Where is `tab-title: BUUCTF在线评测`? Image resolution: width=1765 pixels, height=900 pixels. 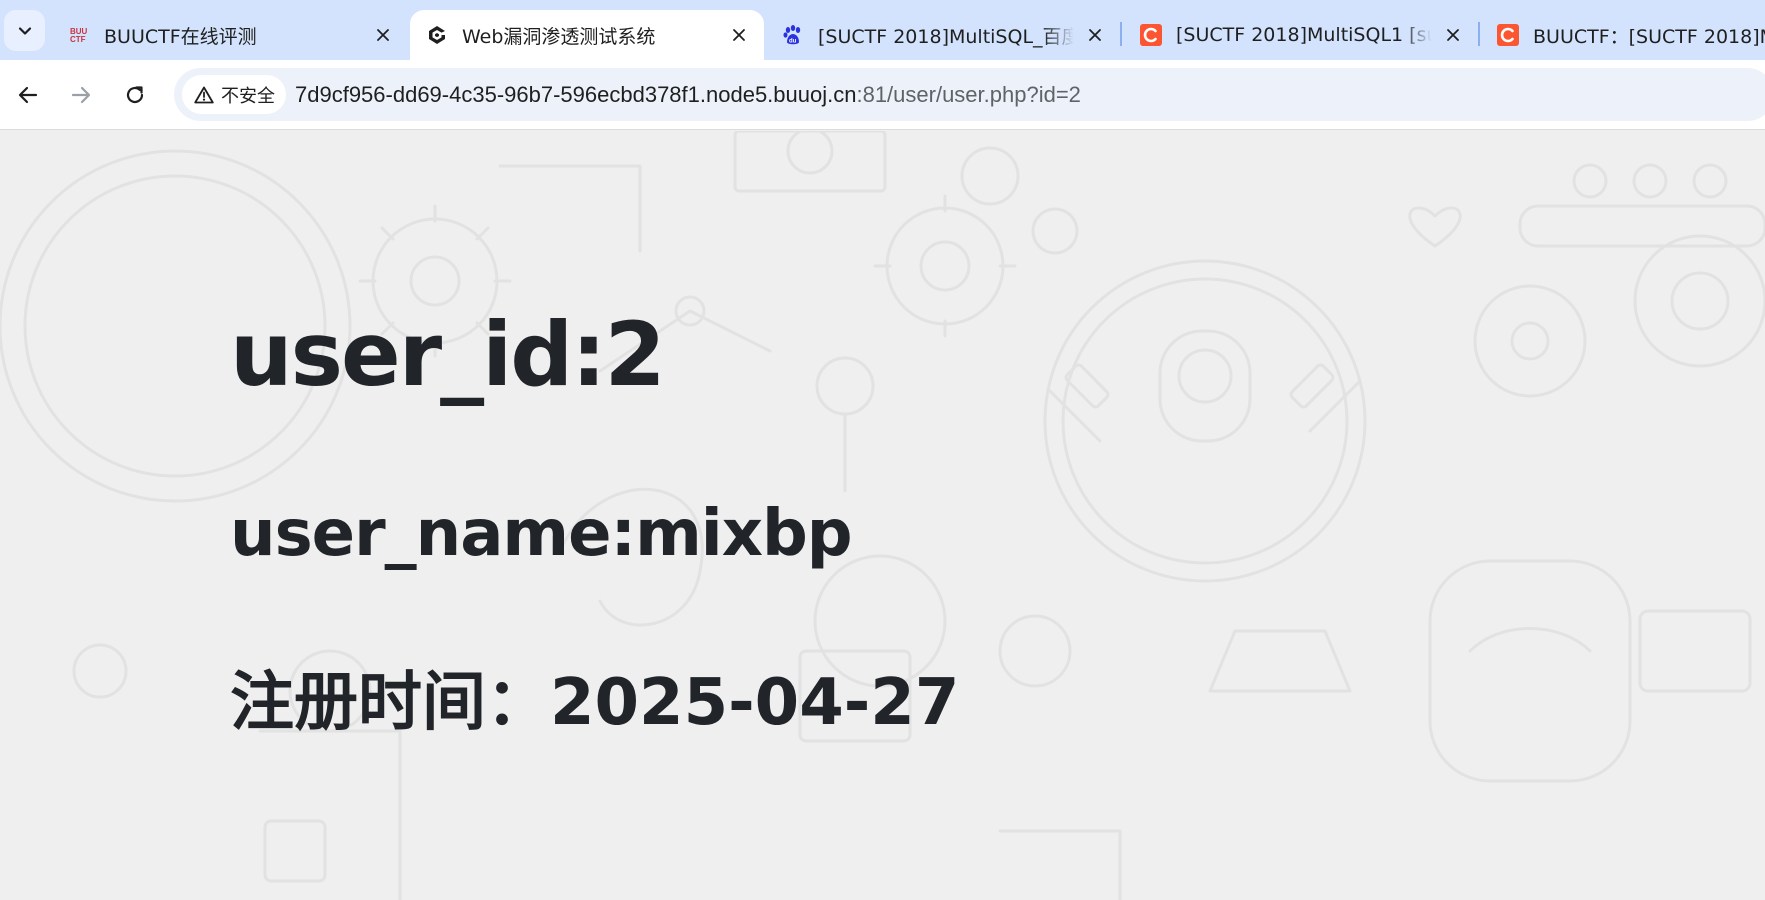
tab-title: BUUCTF在线评测 is located at coordinates (180, 36).